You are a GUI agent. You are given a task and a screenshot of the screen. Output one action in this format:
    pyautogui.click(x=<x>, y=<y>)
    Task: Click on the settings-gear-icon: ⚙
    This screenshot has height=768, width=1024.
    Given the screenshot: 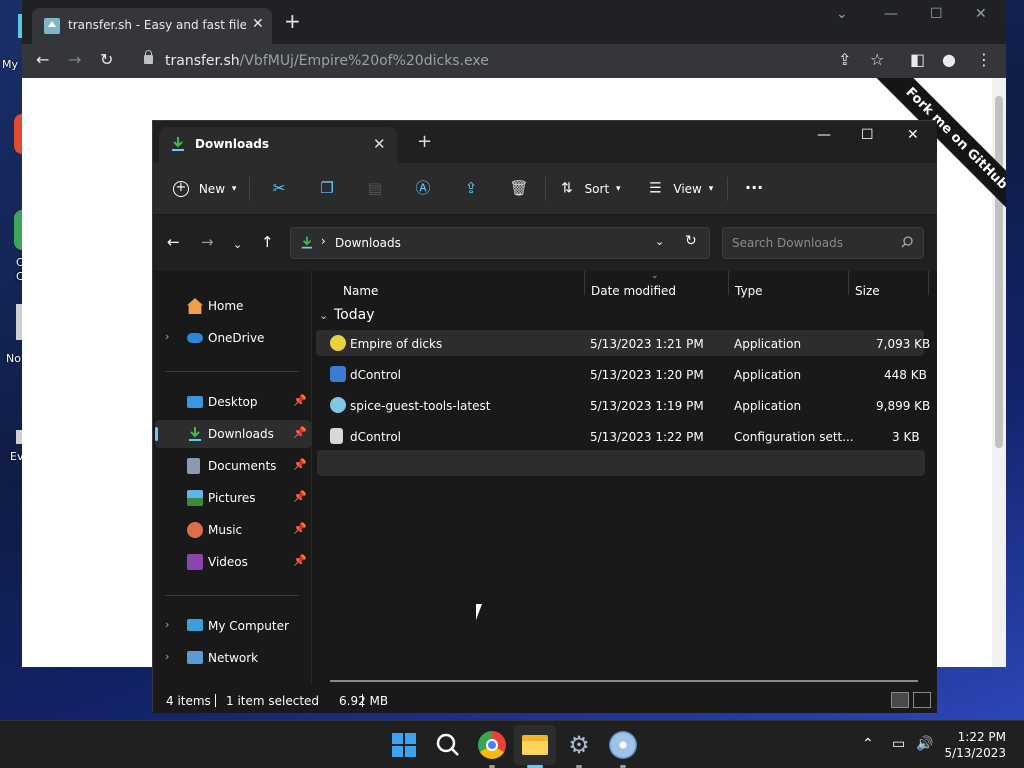 What is the action you would take?
    pyautogui.click(x=579, y=745)
    